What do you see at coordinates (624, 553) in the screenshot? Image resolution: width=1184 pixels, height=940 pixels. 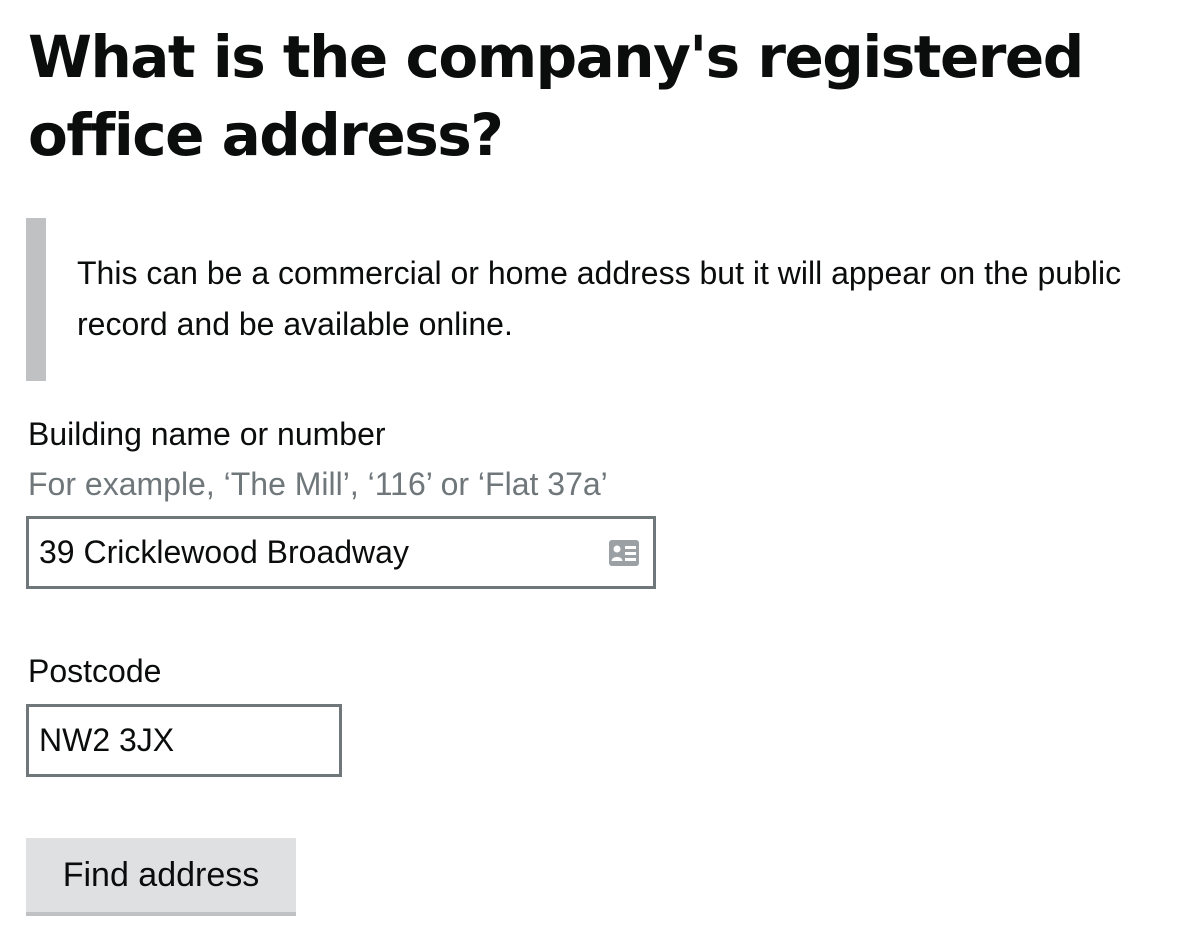 I see `contact-card-icon` at bounding box center [624, 553].